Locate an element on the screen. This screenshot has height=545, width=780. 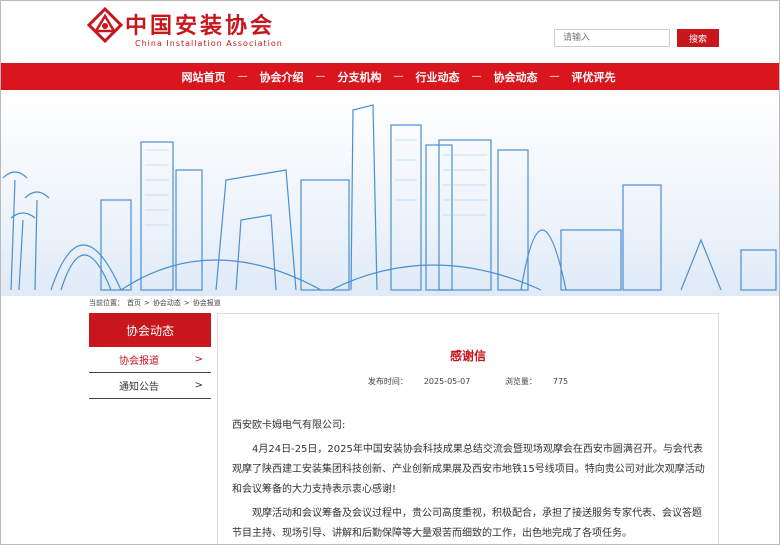
views-count: 775 is located at coordinates (560, 381).